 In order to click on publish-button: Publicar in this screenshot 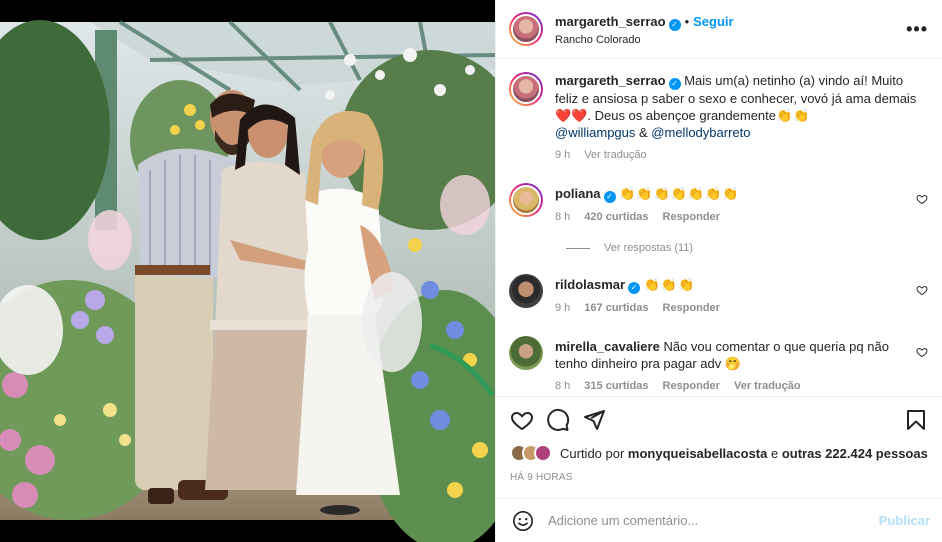, I will do `click(904, 520)`.